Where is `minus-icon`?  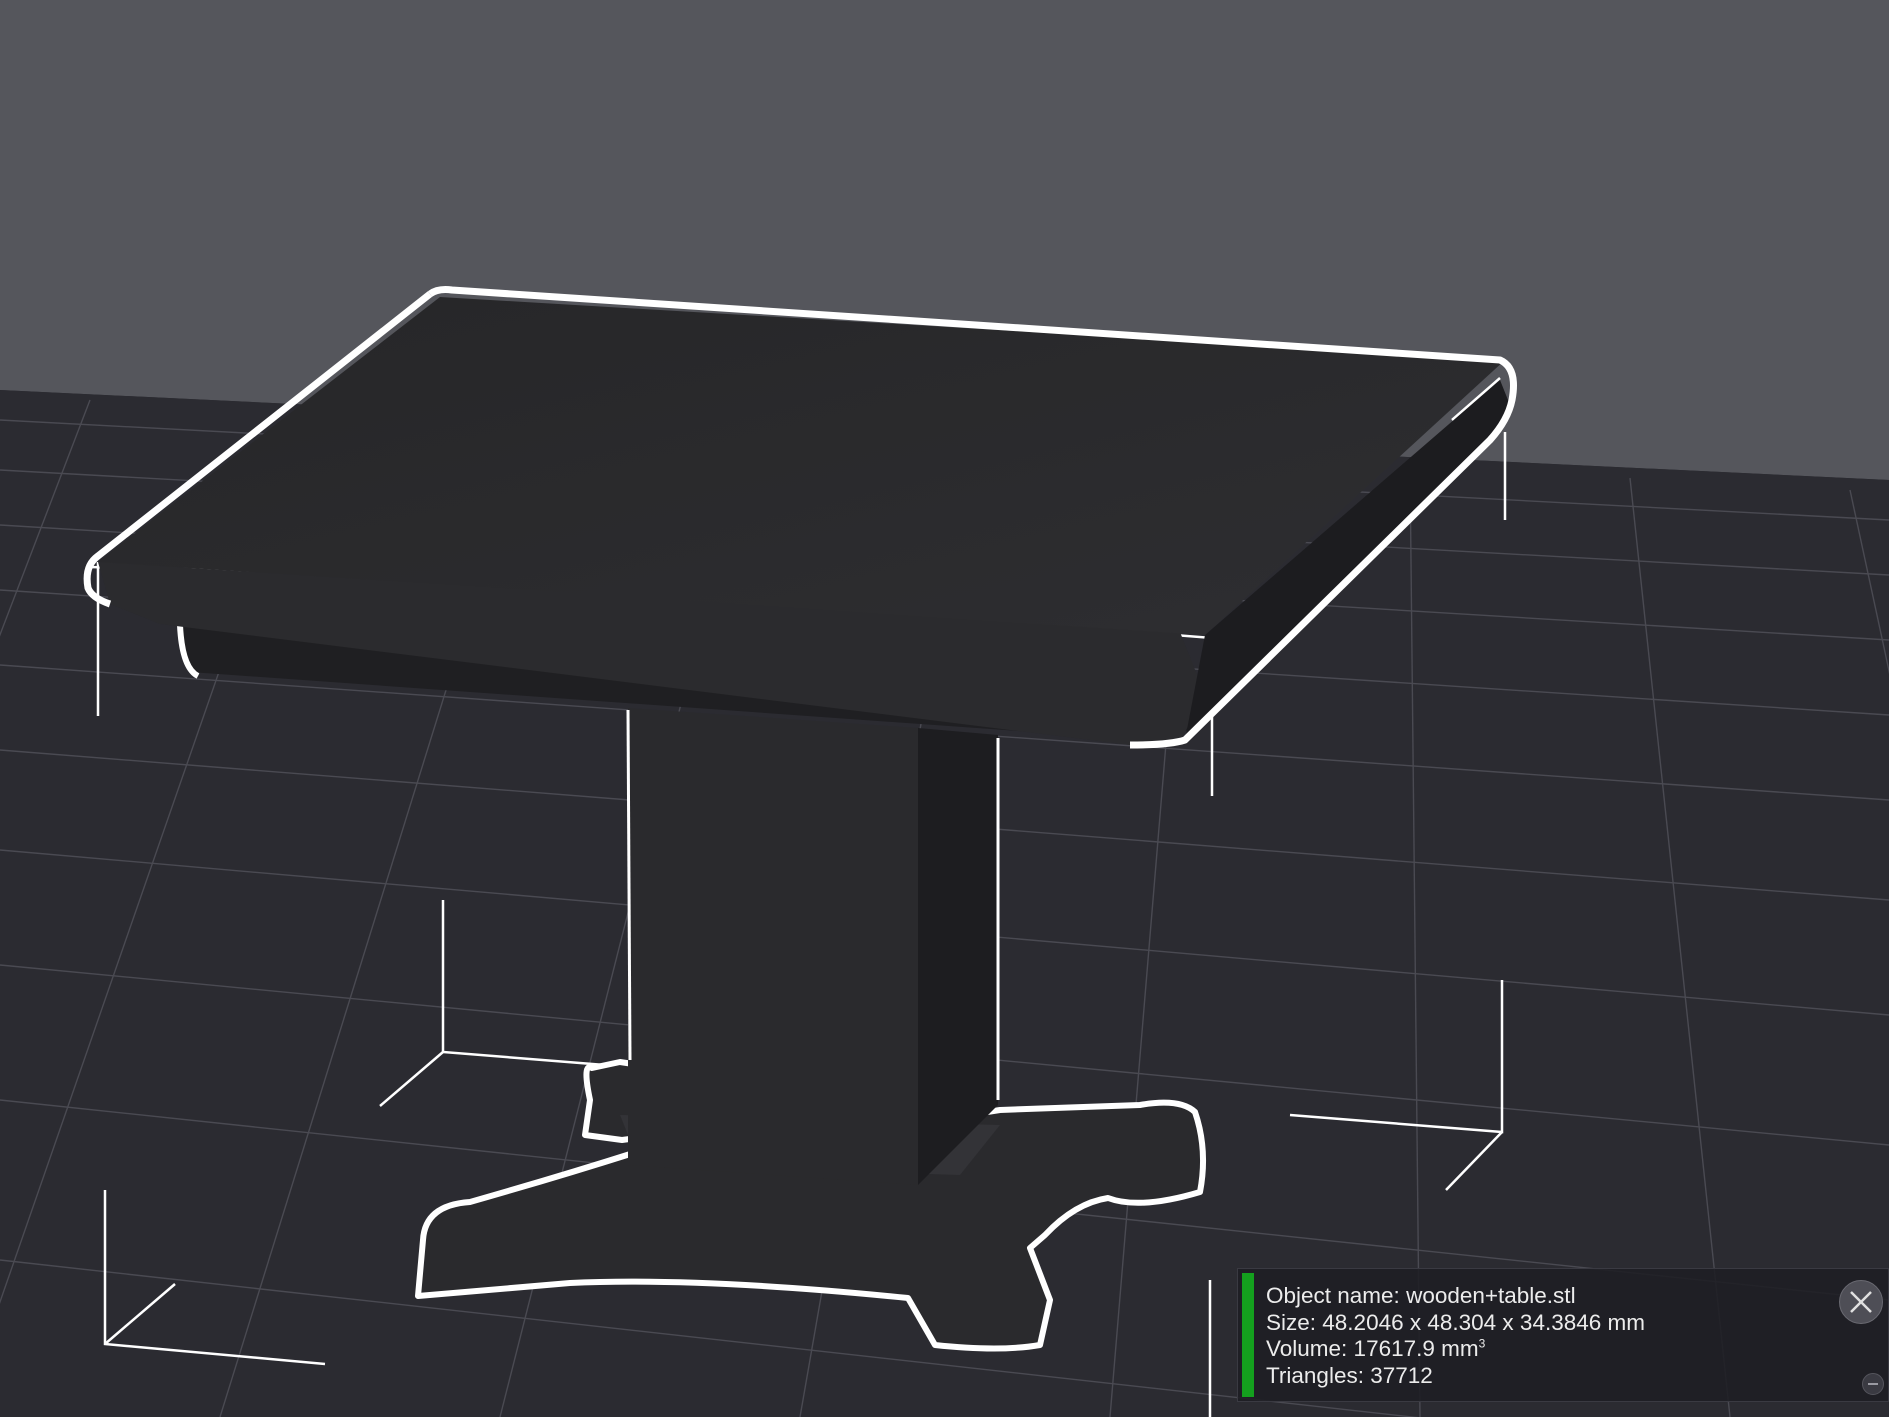
minus-icon is located at coordinates (1873, 1384).